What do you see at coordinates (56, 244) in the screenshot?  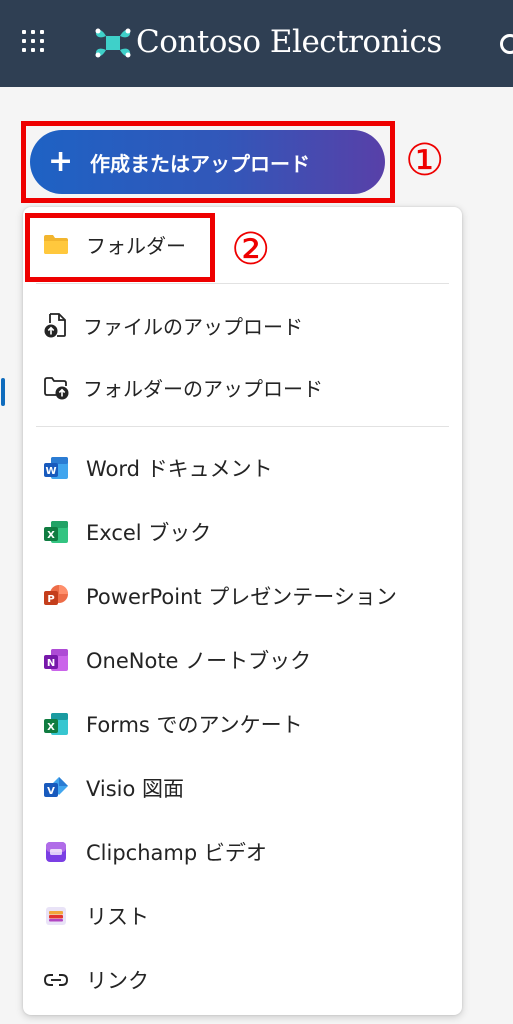 I see `folder-icon` at bounding box center [56, 244].